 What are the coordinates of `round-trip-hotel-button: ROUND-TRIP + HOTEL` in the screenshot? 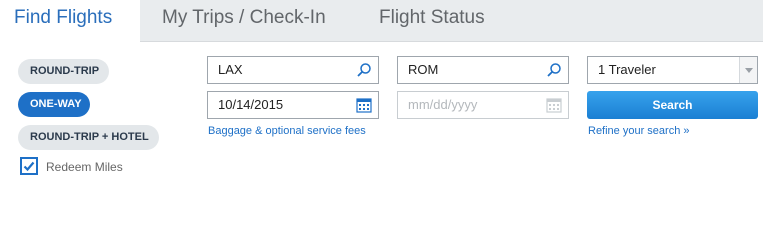 It's located at (88, 137).